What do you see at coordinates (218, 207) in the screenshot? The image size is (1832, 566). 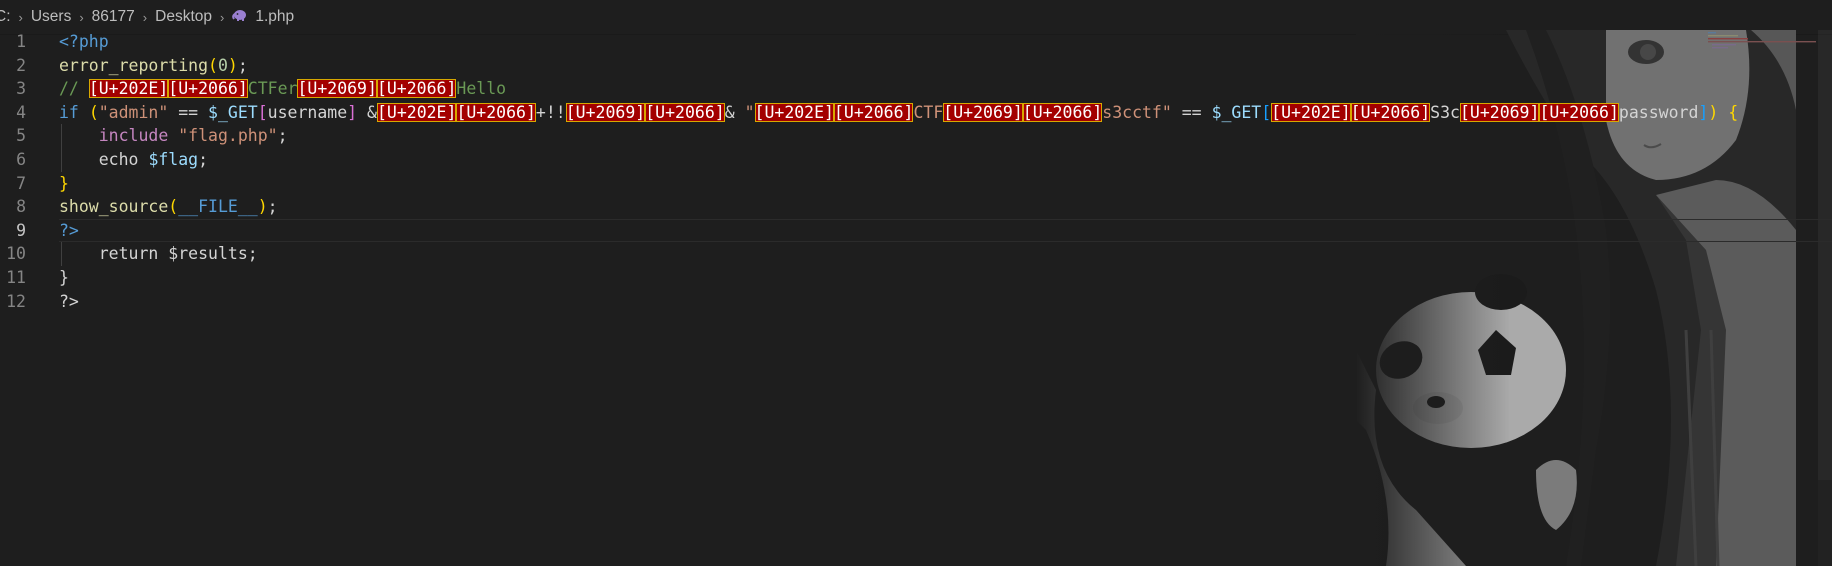 I see `magic-constant: __FILE__` at bounding box center [218, 207].